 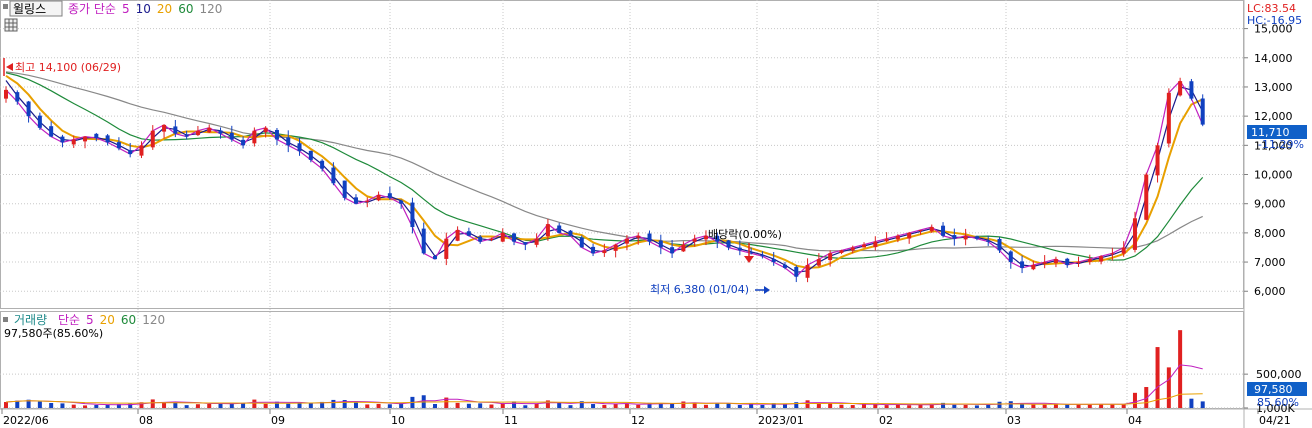 I want to click on price-tick-label: 14,000, so click(x=1273, y=58).